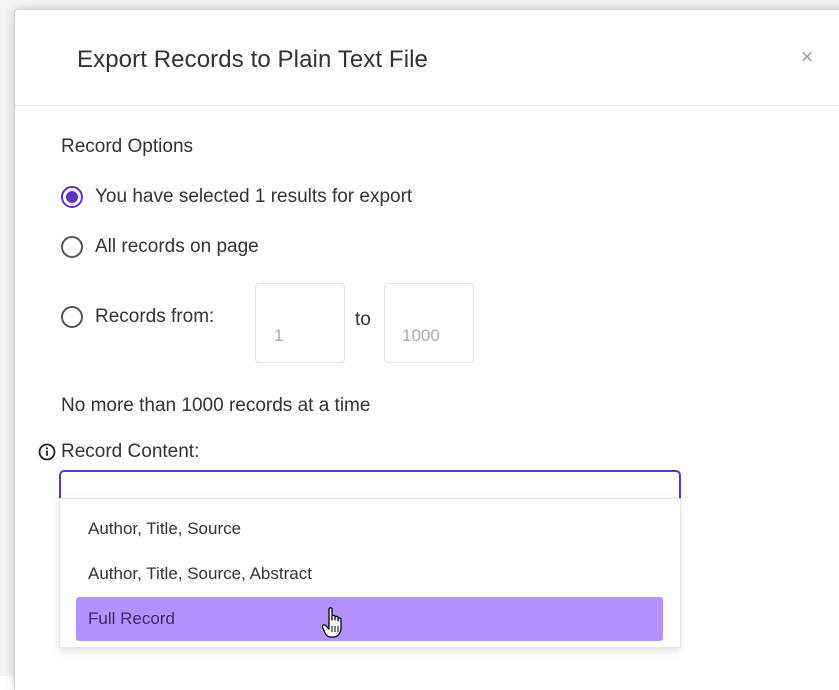 Image resolution: width=839 pixels, height=690 pixels. What do you see at coordinates (421, 335) in the screenshot?
I see `range-to-placeholder: 1000` at bounding box center [421, 335].